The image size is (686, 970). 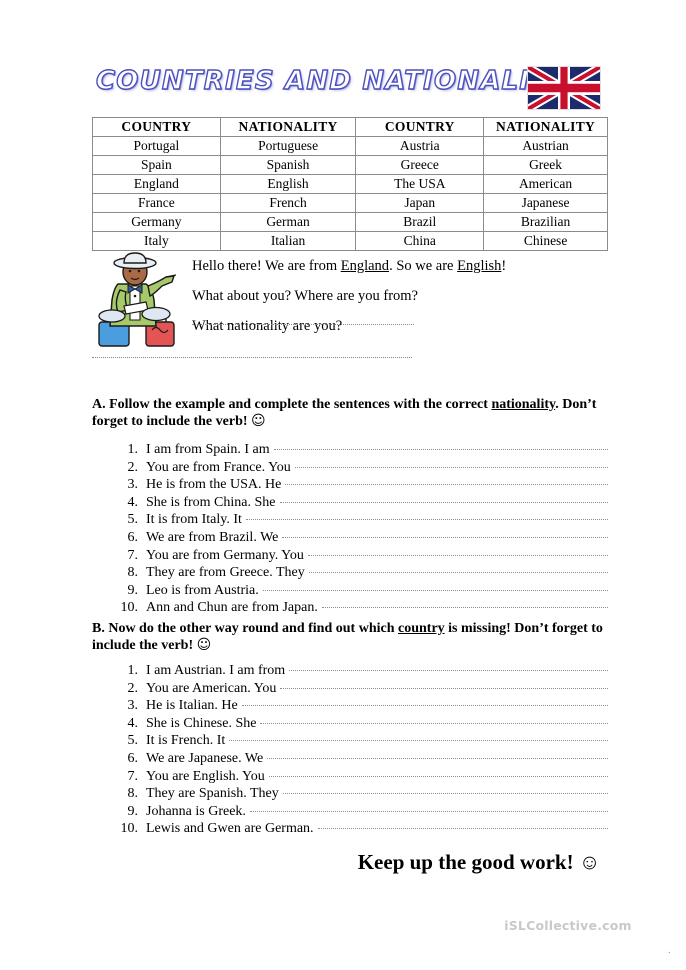 I want to click on cell-country: France, so click(x=156, y=203).